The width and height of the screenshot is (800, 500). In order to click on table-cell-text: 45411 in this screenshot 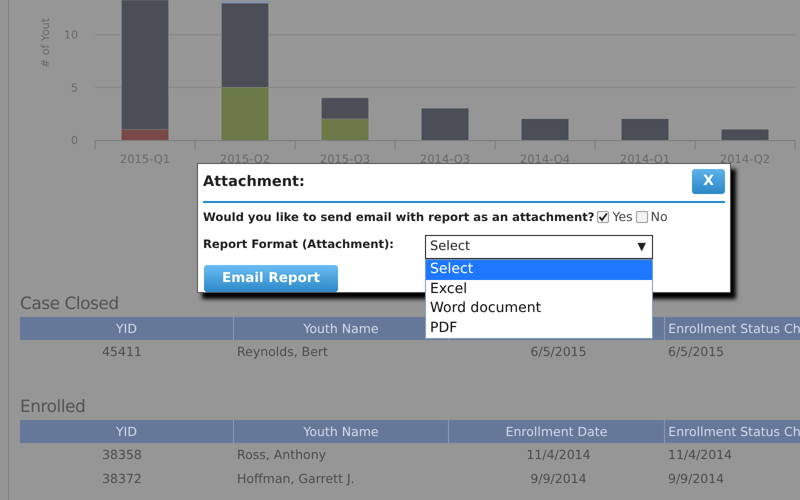, I will do `click(122, 352)`.